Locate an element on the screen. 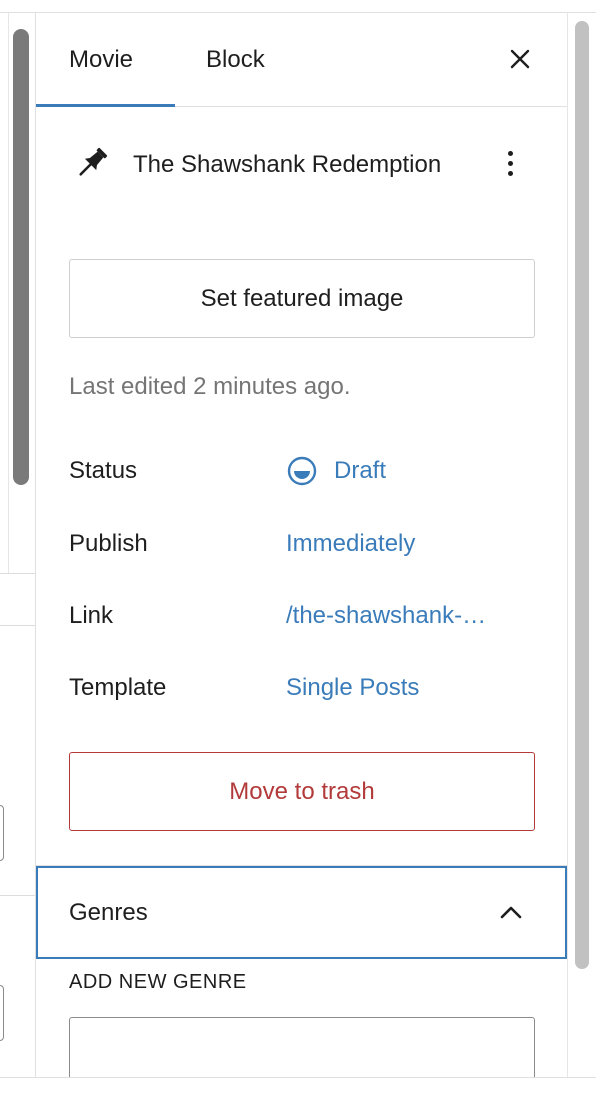 This screenshot has height=1112, width=596. publish-row: Publish Immediately is located at coordinates (302, 544).